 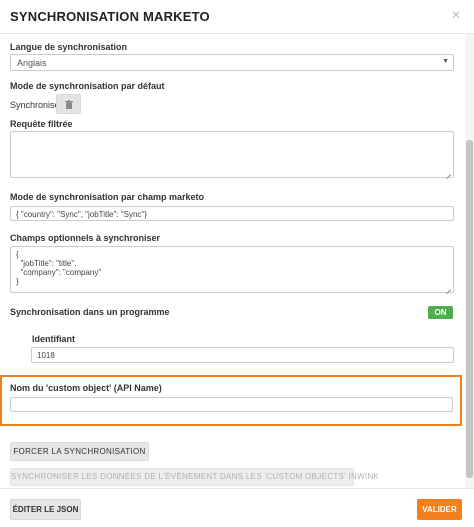 What do you see at coordinates (456, 16) in the screenshot?
I see `close-icon: ×` at bounding box center [456, 16].